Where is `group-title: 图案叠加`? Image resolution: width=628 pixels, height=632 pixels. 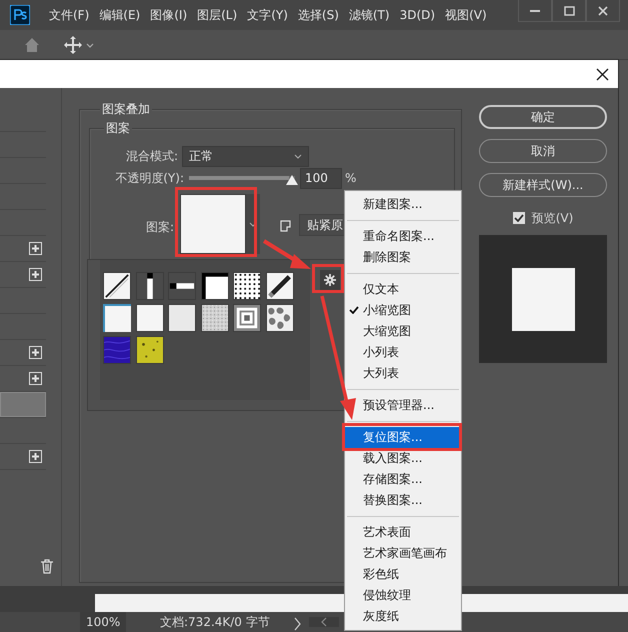 group-title: 图案叠加 is located at coordinates (126, 109).